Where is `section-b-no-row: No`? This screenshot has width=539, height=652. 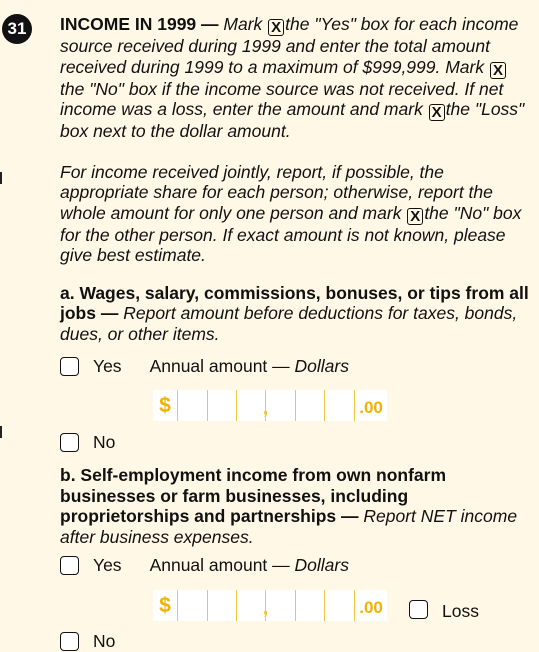 section-b-no-row: No is located at coordinates (295, 641).